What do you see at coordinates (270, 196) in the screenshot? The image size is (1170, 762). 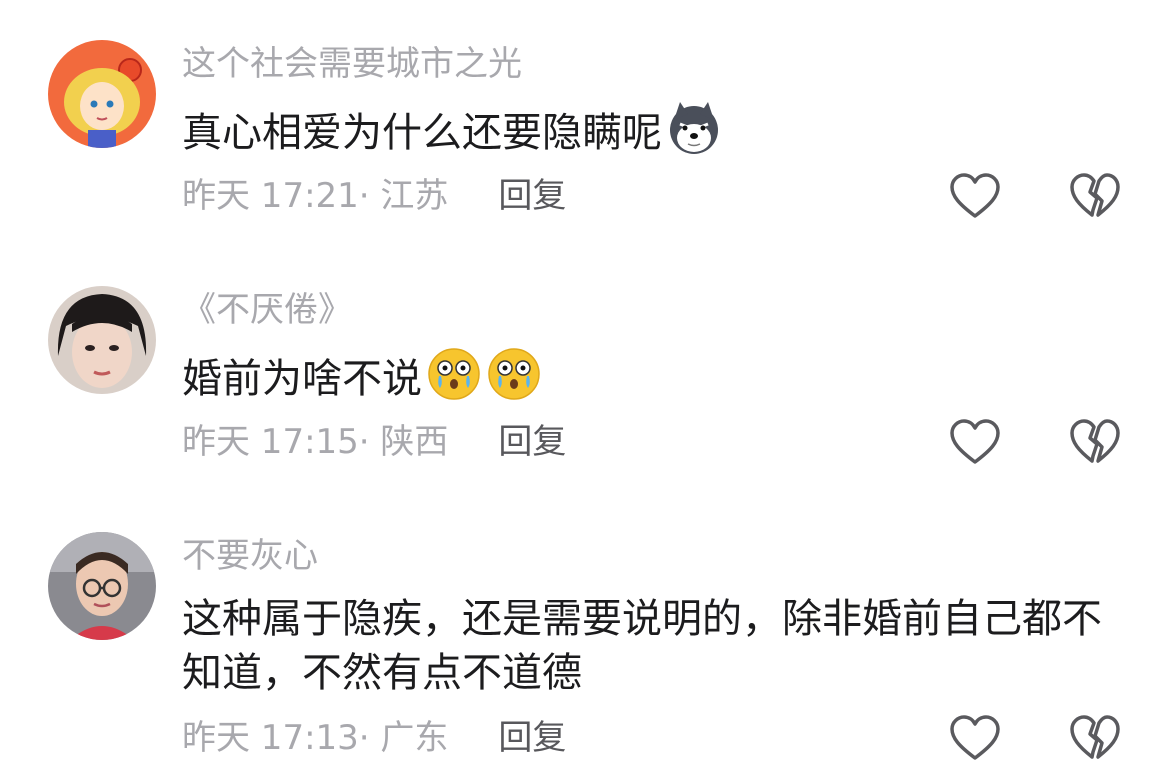 I see `comment-time: 昨天 17:21` at bounding box center [270, 196].